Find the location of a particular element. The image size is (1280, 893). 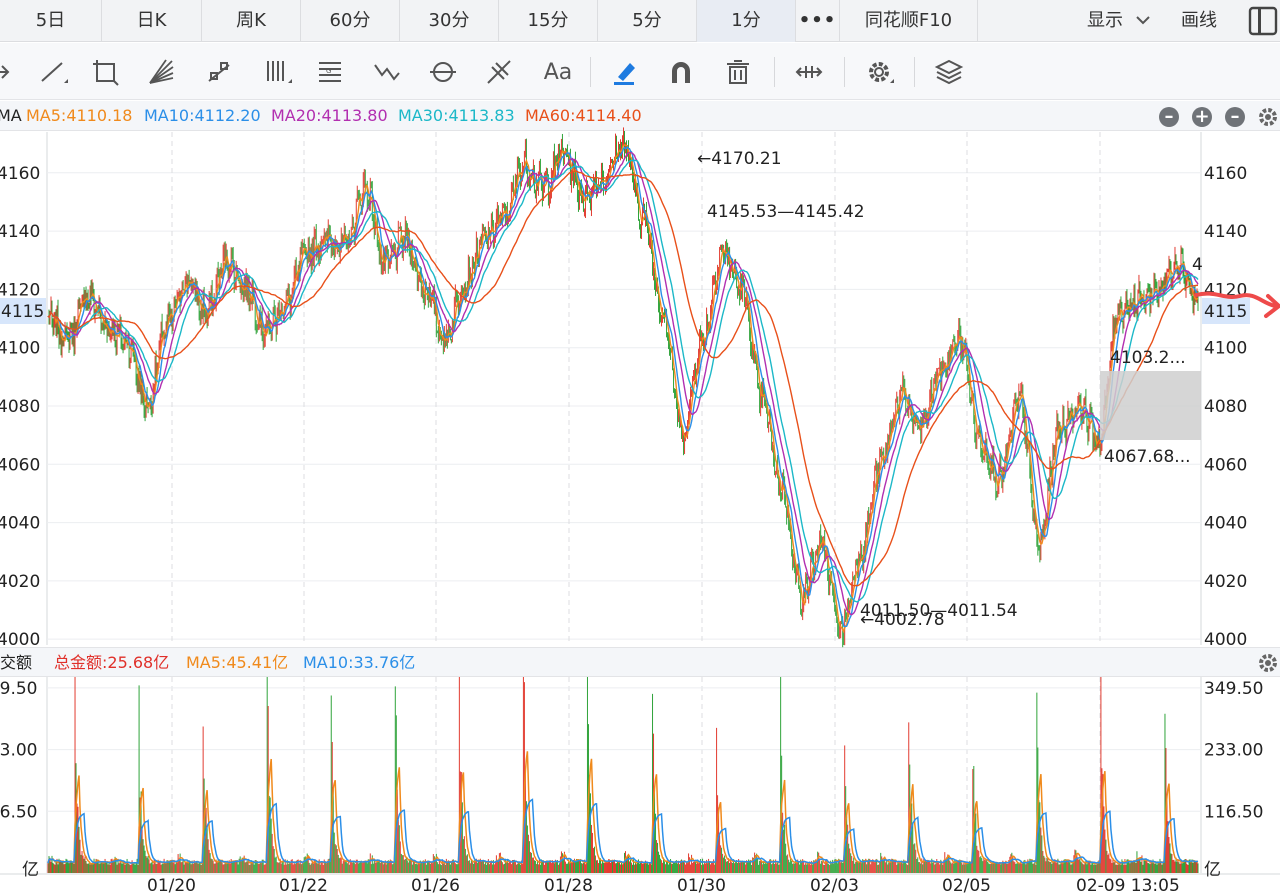

price-tick-left: 4060 is located at coordinates (20, 465).